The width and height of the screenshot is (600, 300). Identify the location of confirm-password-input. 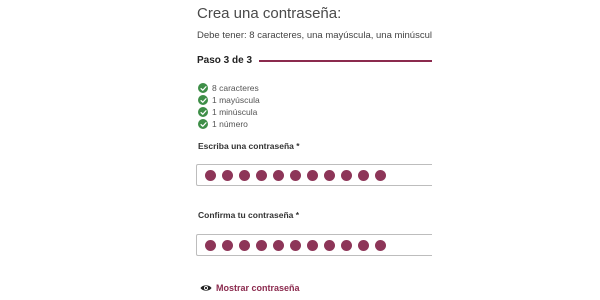
(314, 245).